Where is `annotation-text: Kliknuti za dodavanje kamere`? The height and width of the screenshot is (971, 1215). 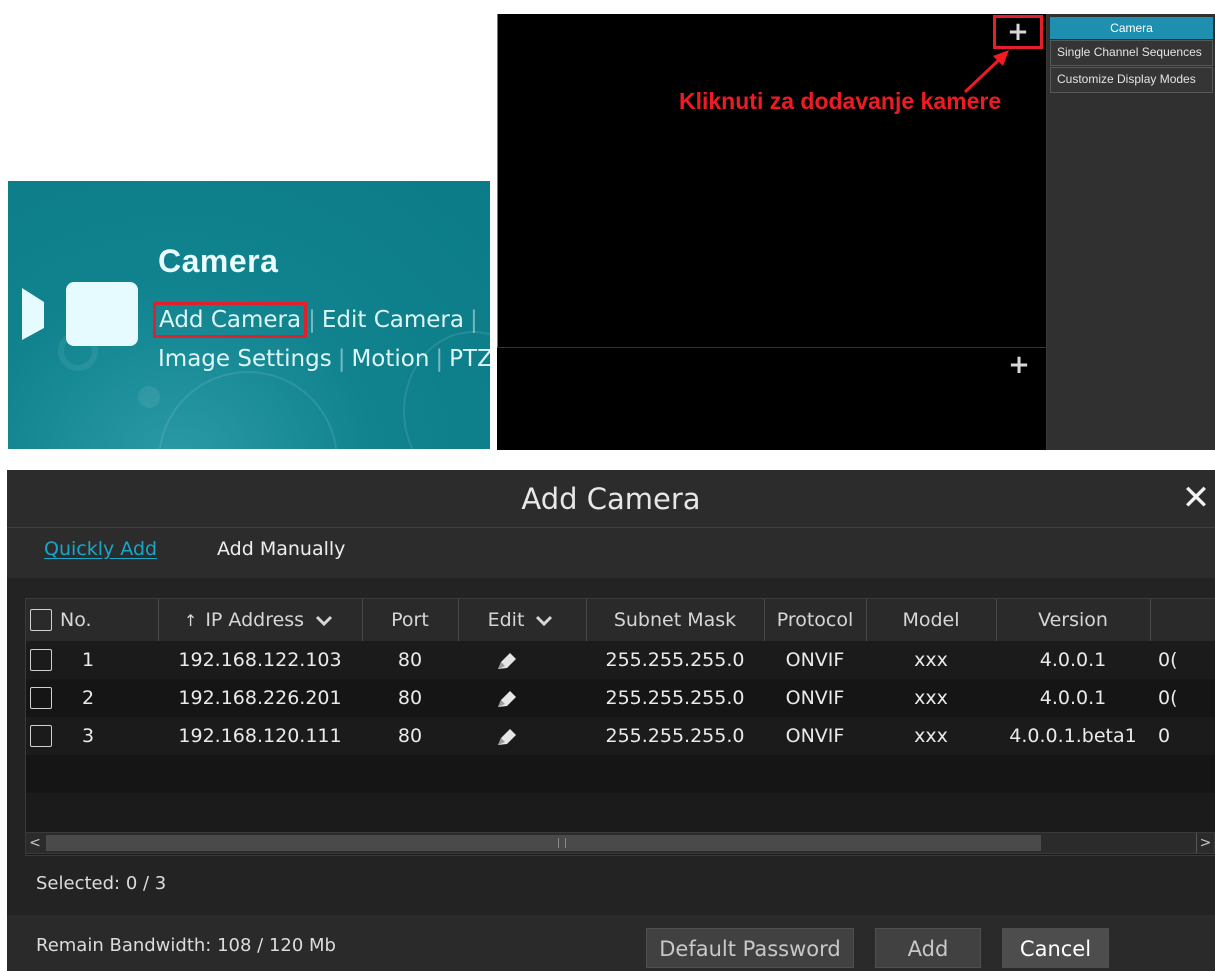 annotation-text: Kliknuti za dodavanje kamere is located at coordinates (840, 101).